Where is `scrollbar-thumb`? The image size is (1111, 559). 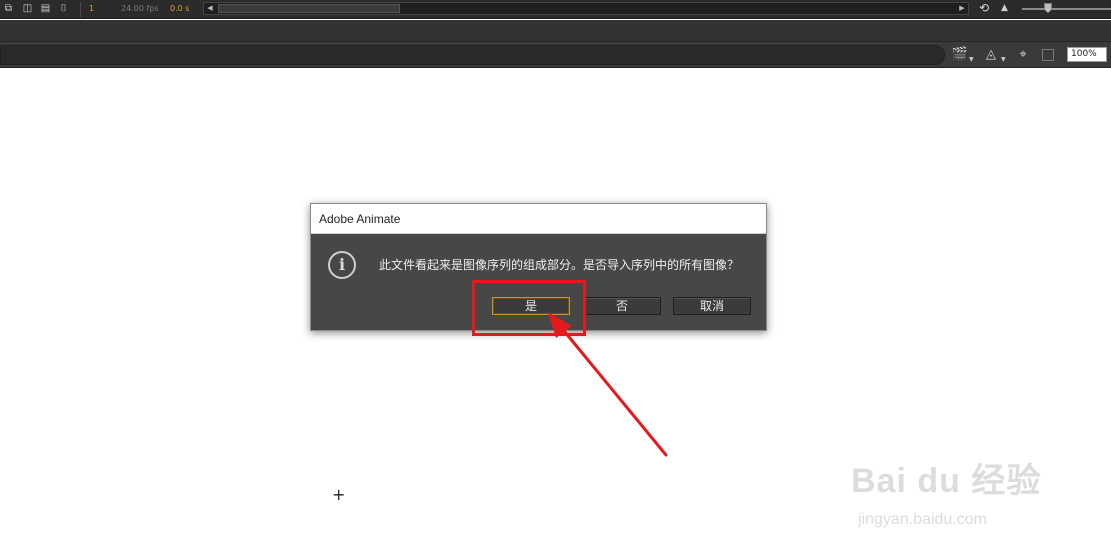
scrollbar-thumb is located at coordinates (309, 8).